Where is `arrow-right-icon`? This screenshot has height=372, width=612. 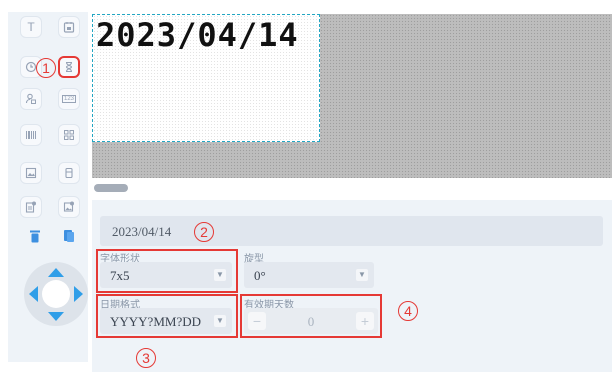 arrow-right-icon is located at coordinates (78, 294).